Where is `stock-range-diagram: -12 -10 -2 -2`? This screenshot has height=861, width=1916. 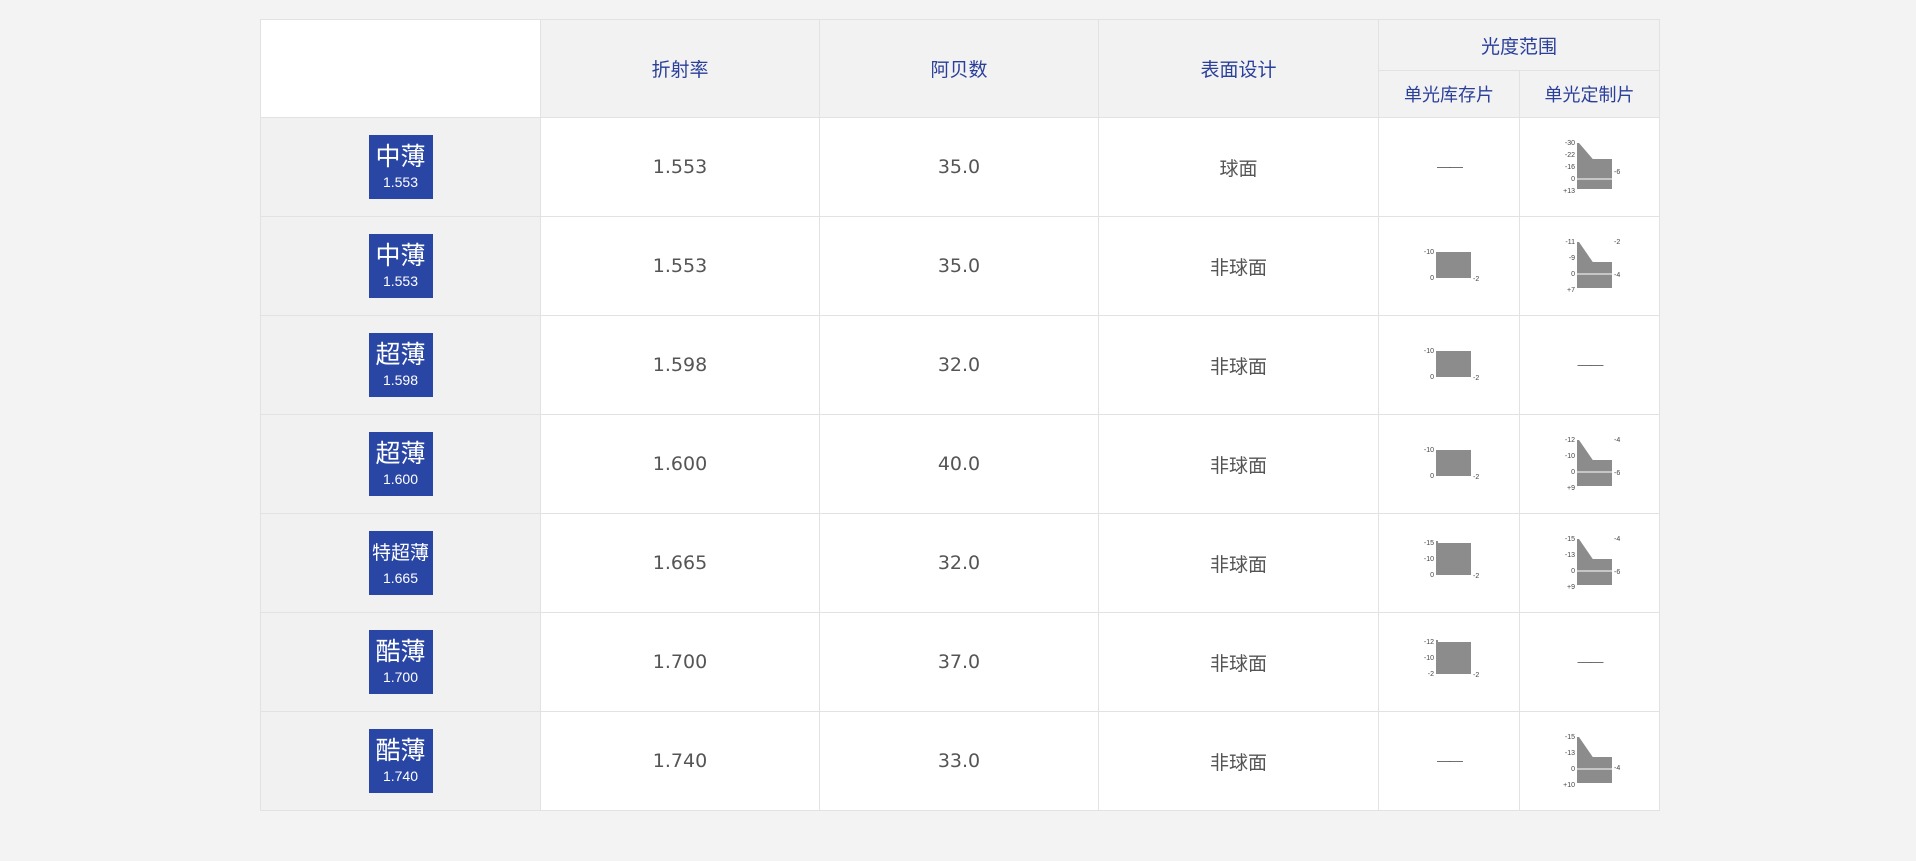
stock-range-diagram: -12 -10 -2 -2 is located at coordinates (1451, 659).